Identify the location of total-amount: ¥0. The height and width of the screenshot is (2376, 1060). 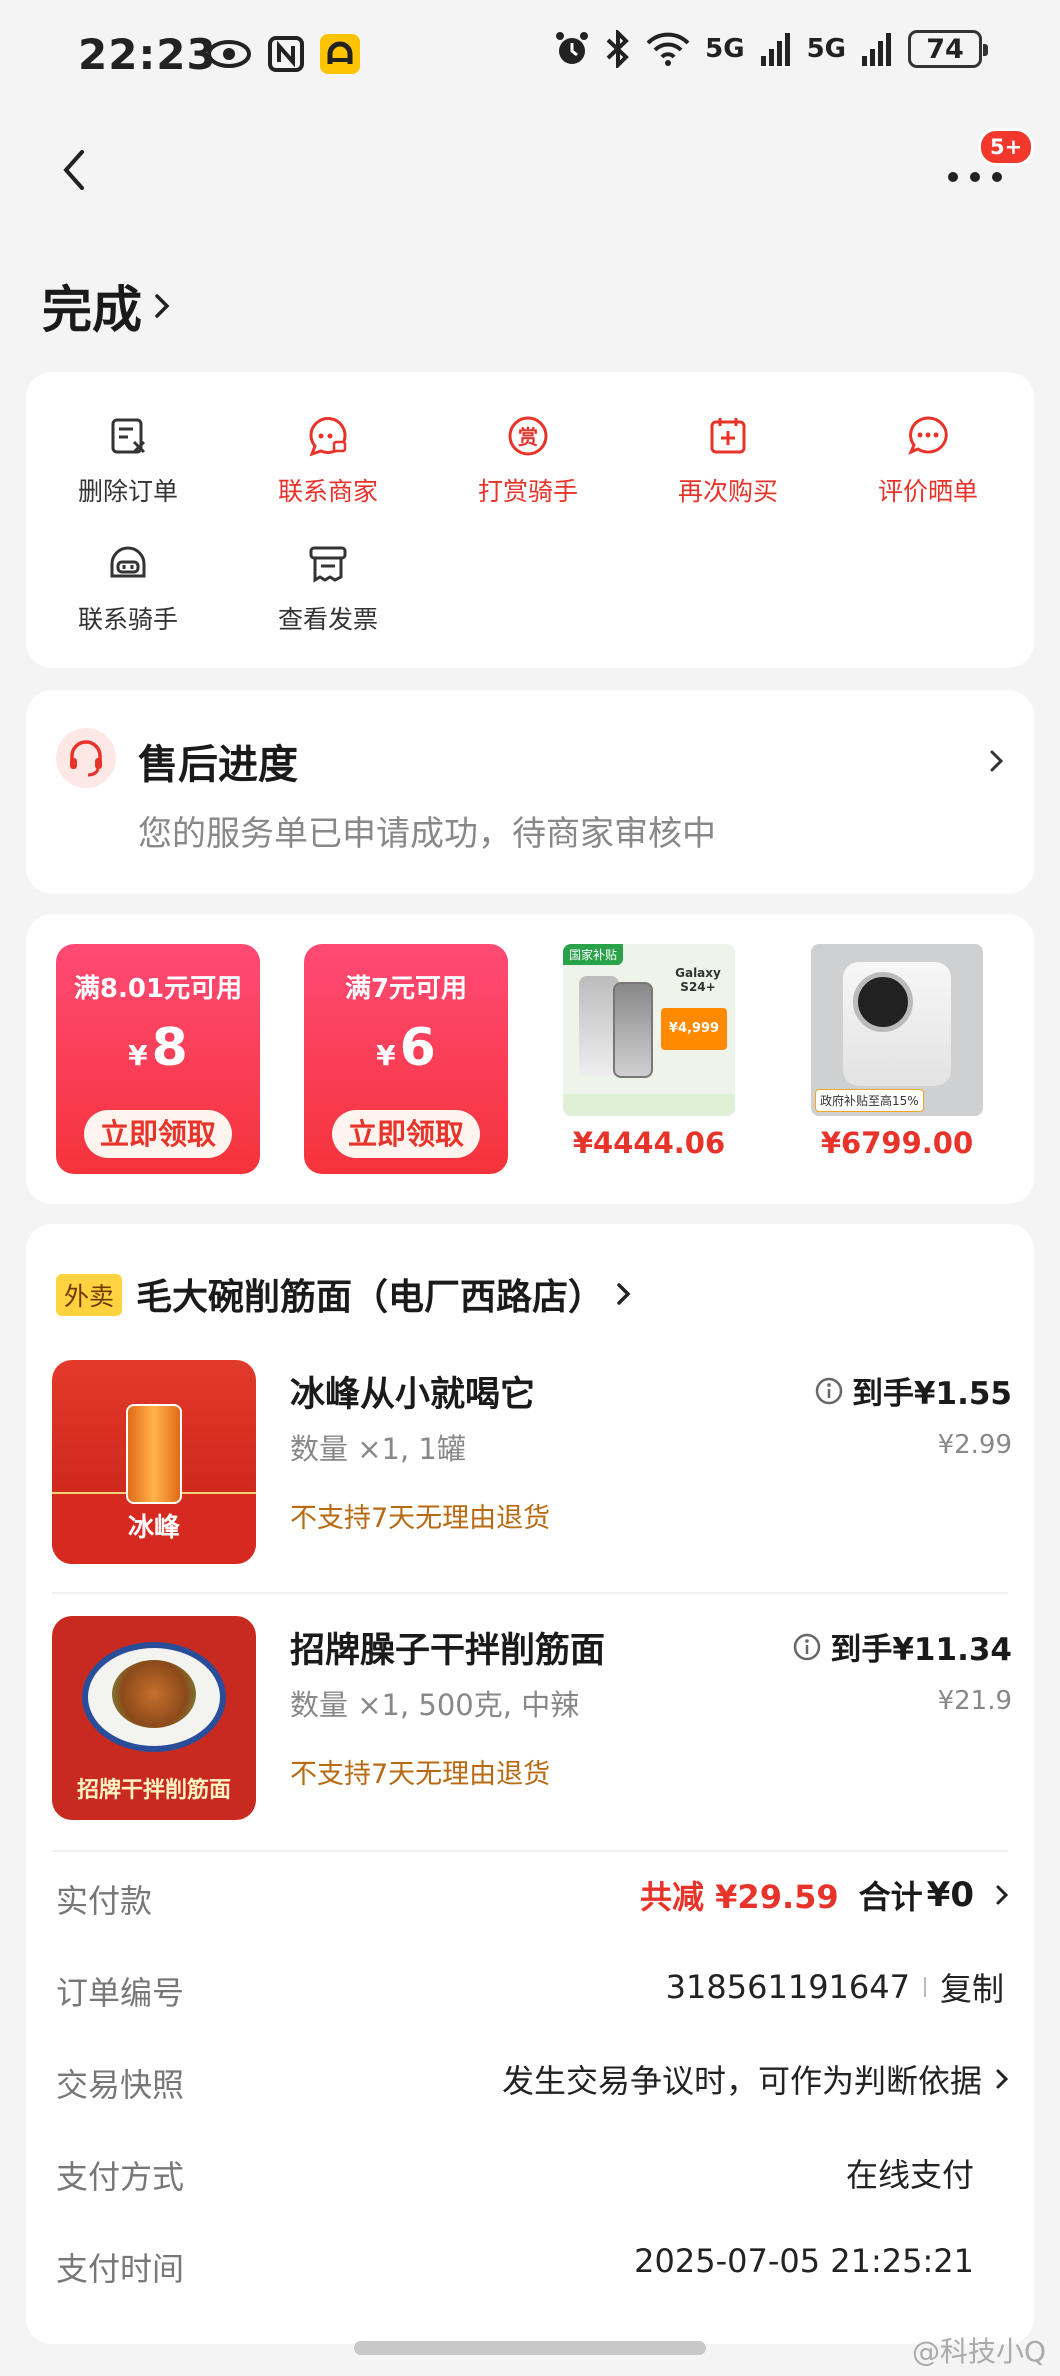
(950, 1895).